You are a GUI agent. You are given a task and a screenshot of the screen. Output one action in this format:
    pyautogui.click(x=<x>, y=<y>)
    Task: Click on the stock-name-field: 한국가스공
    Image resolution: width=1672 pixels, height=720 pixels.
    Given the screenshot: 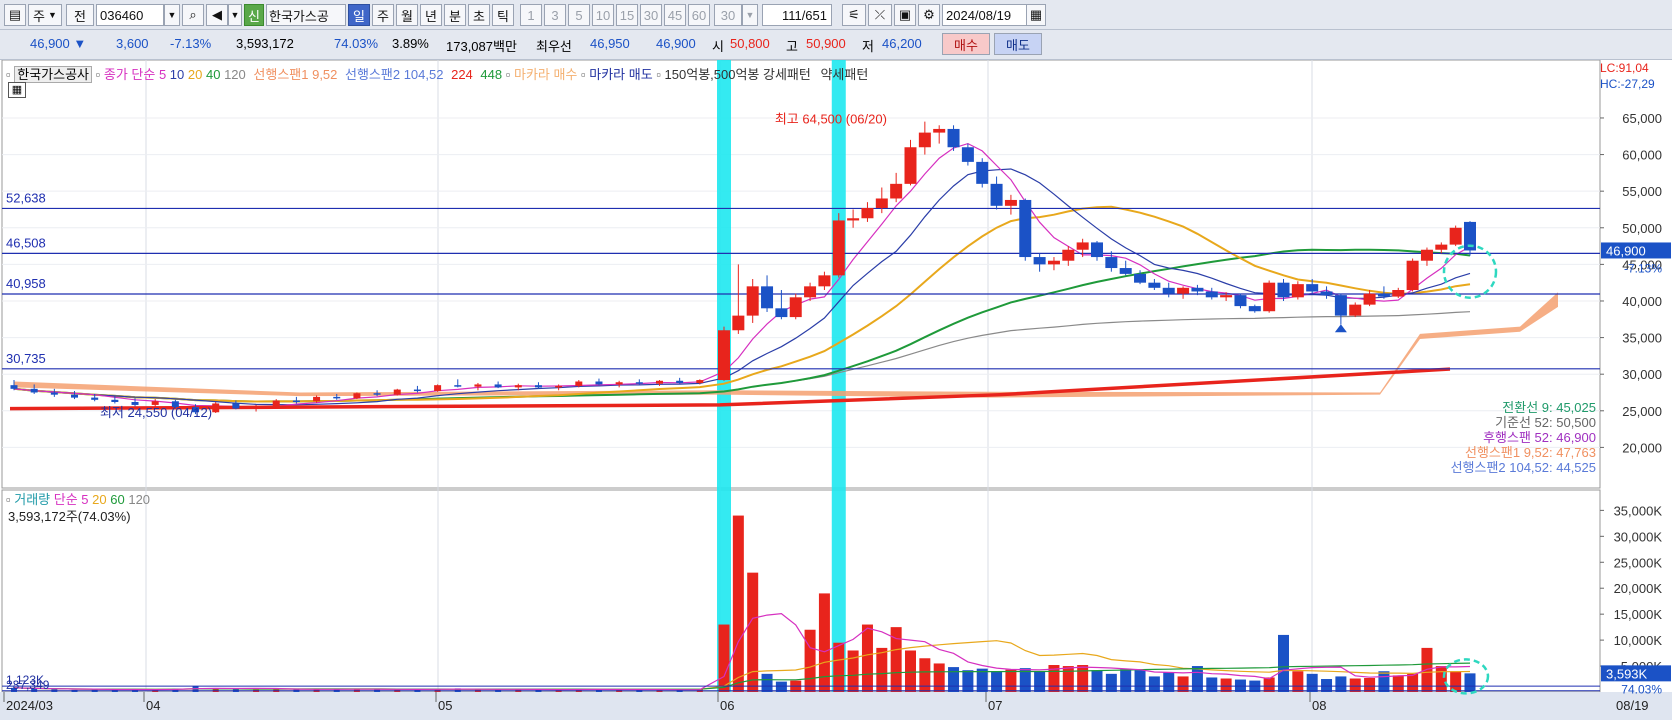 What is the action you would take?
    pyautogui.click(x=306, y=15)
    